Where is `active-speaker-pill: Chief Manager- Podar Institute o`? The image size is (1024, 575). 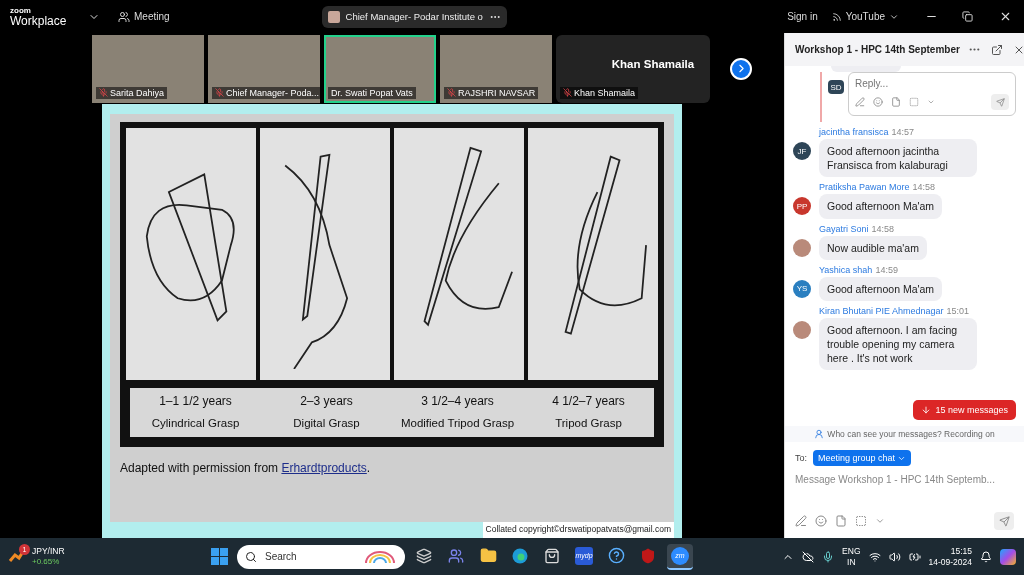 active-speaker-pill: Chief Manager- Podar Institute o is located at coordinates (414, 16).